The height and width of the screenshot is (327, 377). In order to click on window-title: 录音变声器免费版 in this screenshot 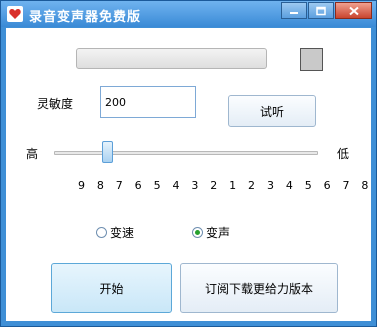, I will do `click(85, 17)`.